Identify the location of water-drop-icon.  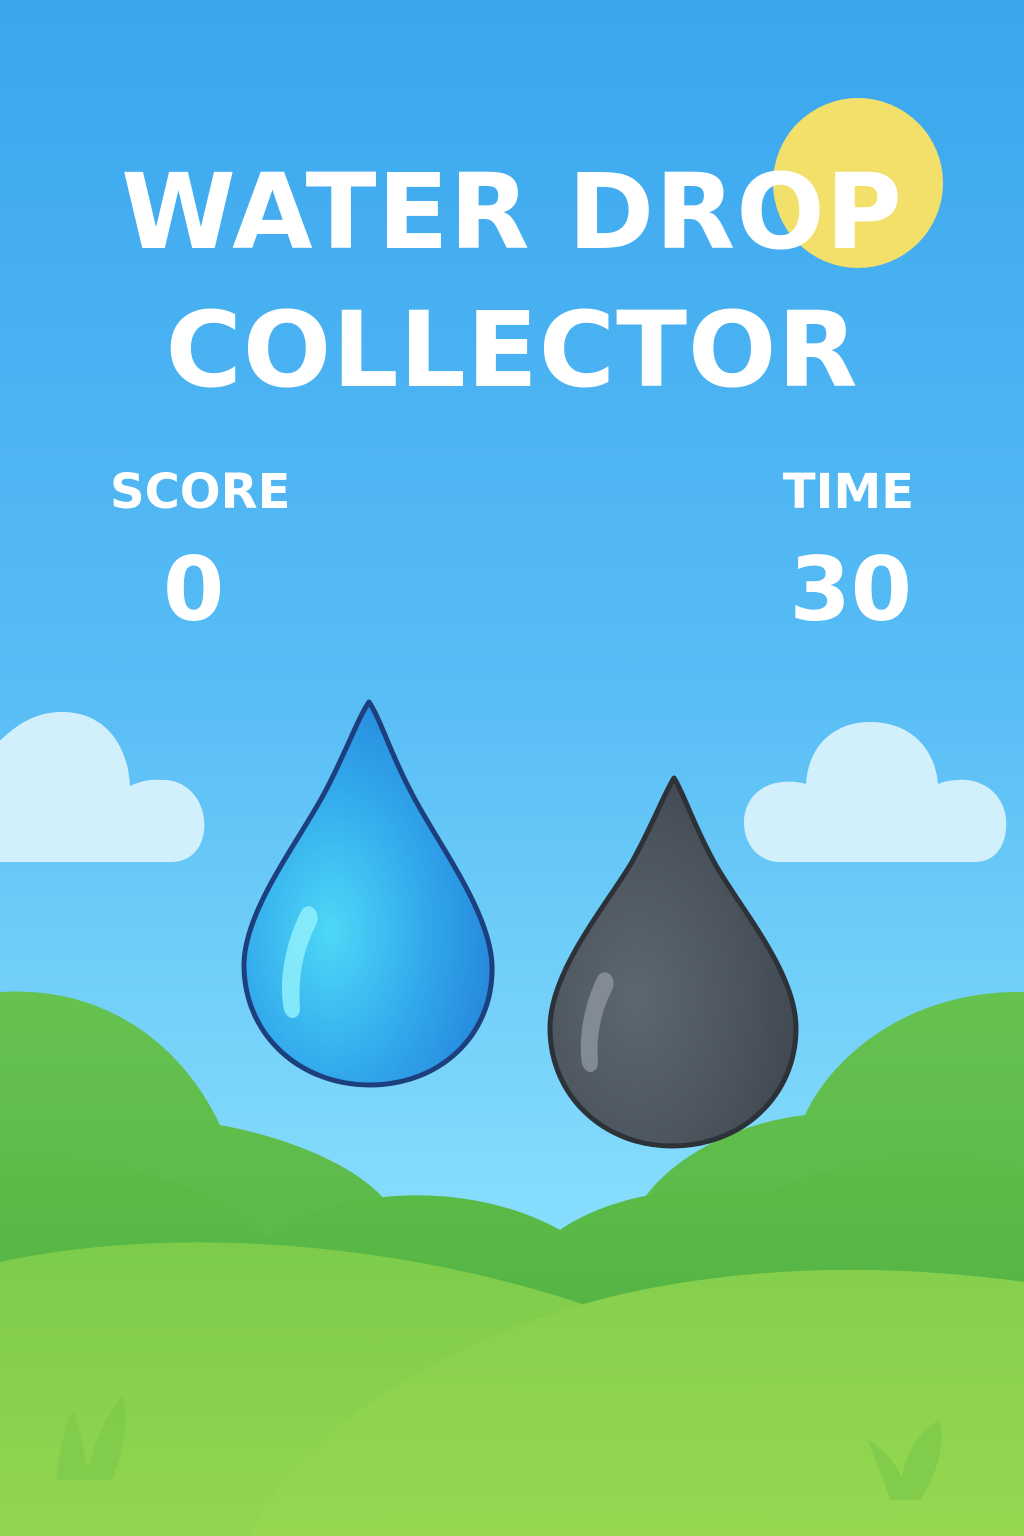
(368, 900).